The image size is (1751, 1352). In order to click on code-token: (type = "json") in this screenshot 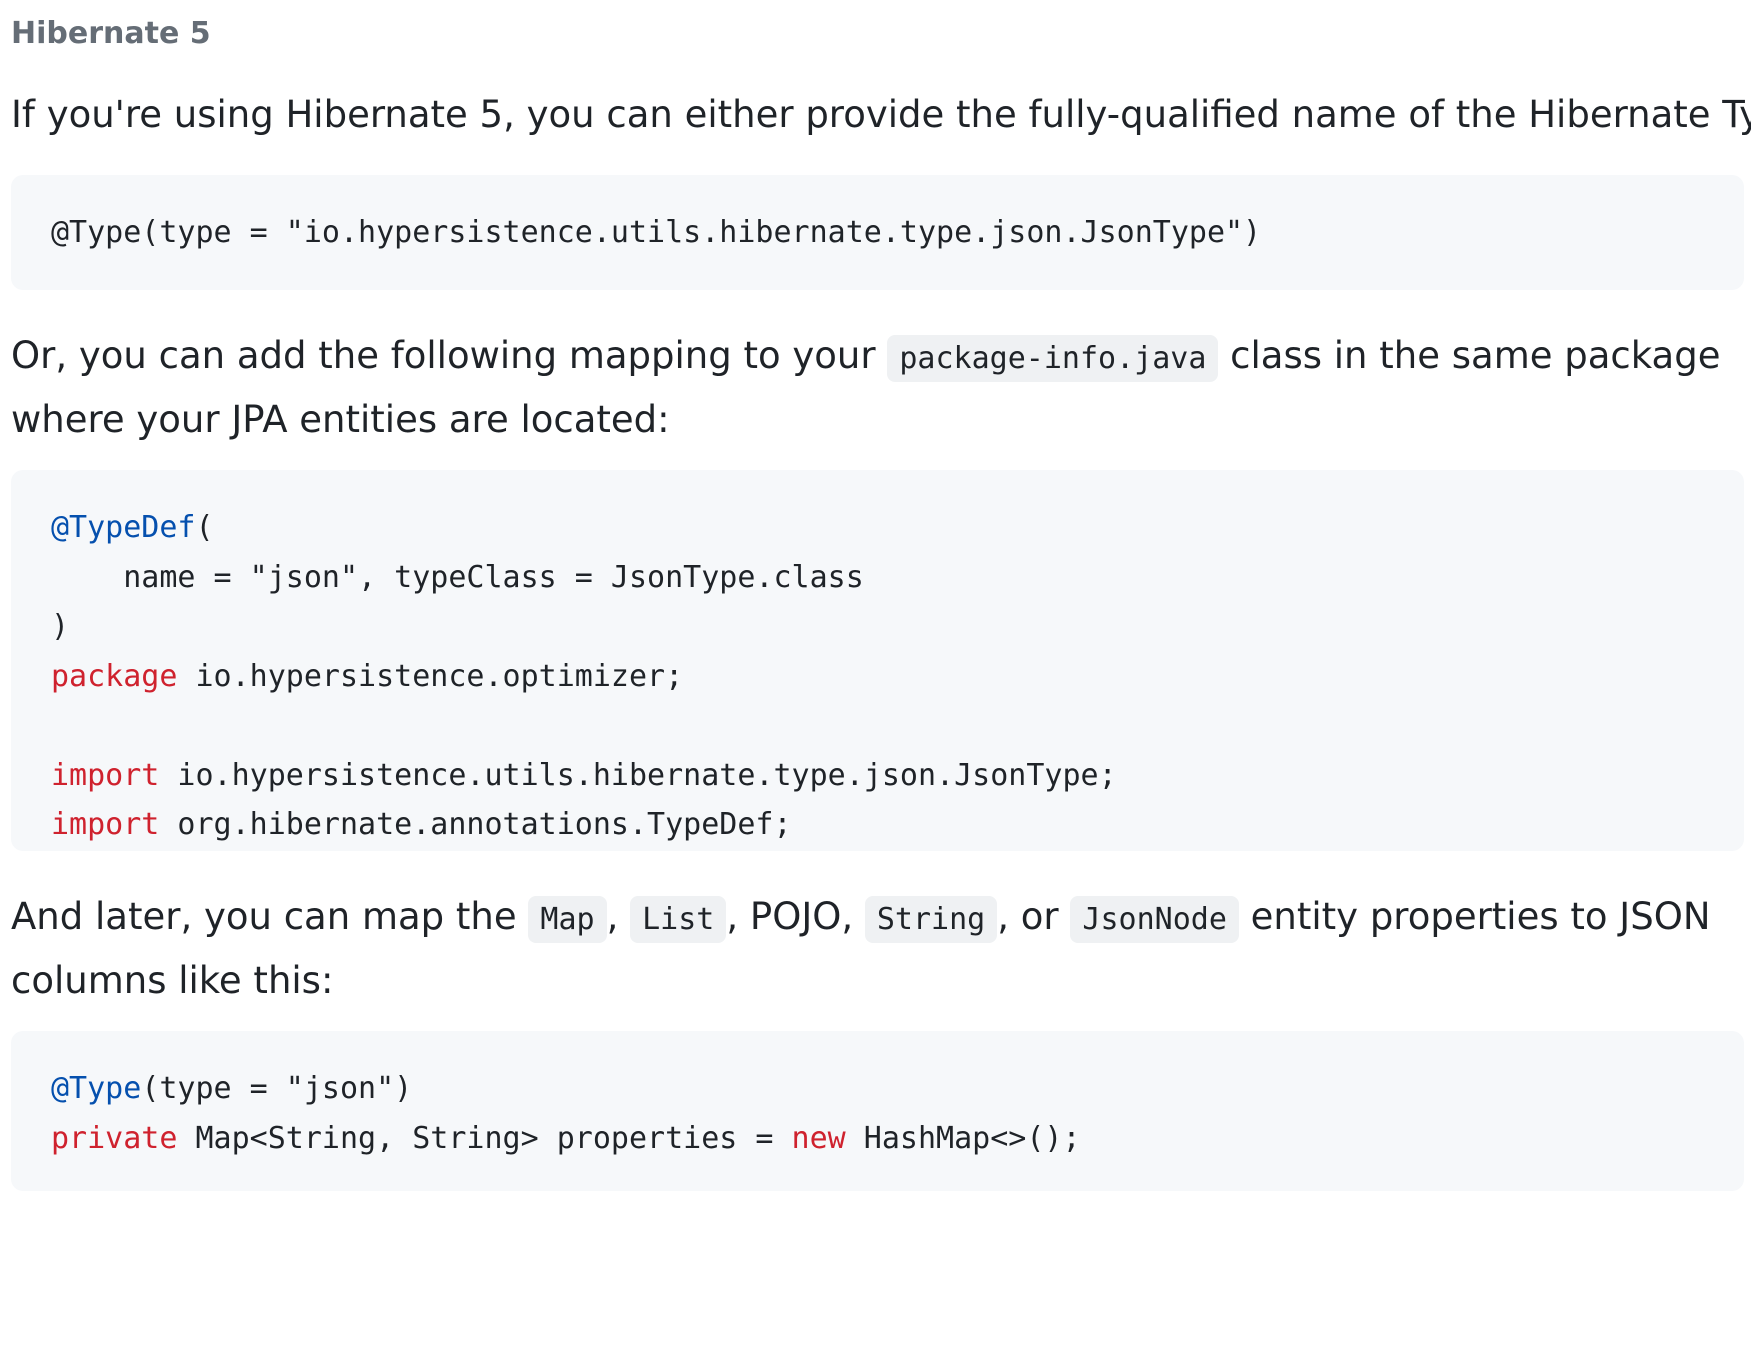, I will do `click(277, 1088)`.